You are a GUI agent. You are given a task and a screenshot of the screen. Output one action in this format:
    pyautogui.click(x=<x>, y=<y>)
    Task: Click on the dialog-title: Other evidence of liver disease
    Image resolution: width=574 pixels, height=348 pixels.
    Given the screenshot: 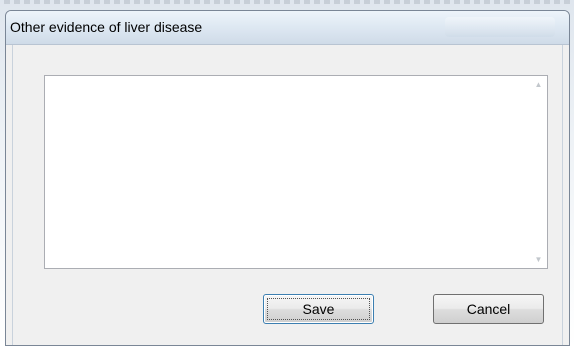 What is the action you would take?
    pyautogui.click(x=106, y=27)
    